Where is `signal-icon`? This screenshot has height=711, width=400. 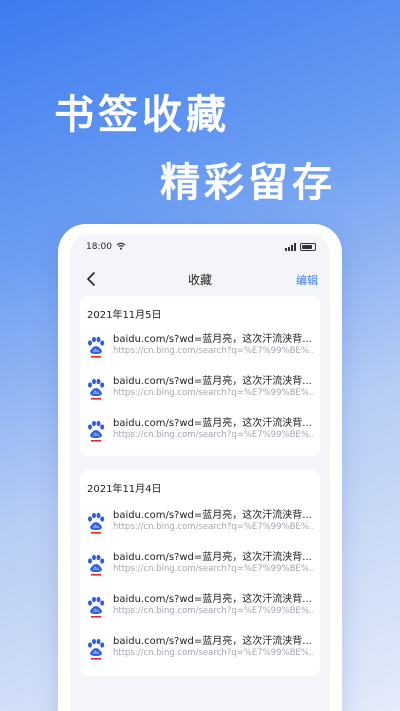
signal-icon is located at coordinates (290, 247).